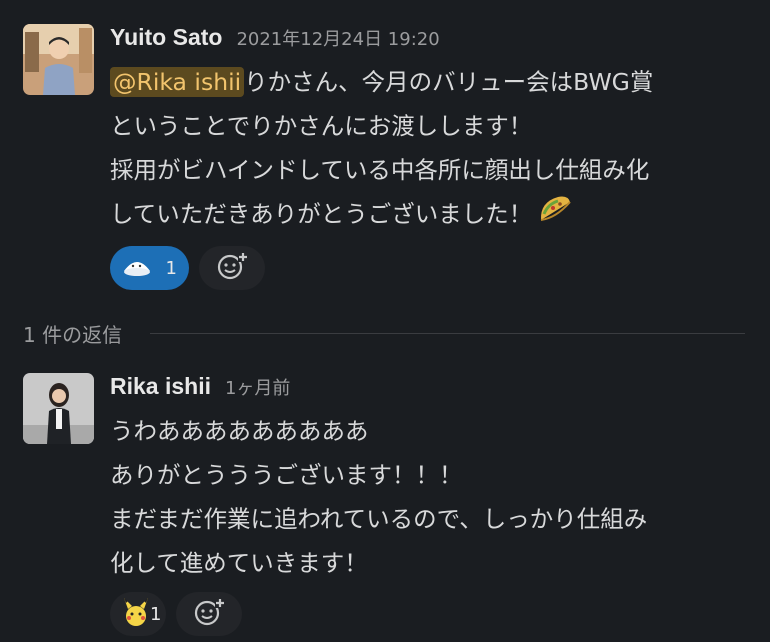  What do you see at coordinates (58, 59) in the screenshot?
I see `avatar-yuito` at bounding box center [58, 59].